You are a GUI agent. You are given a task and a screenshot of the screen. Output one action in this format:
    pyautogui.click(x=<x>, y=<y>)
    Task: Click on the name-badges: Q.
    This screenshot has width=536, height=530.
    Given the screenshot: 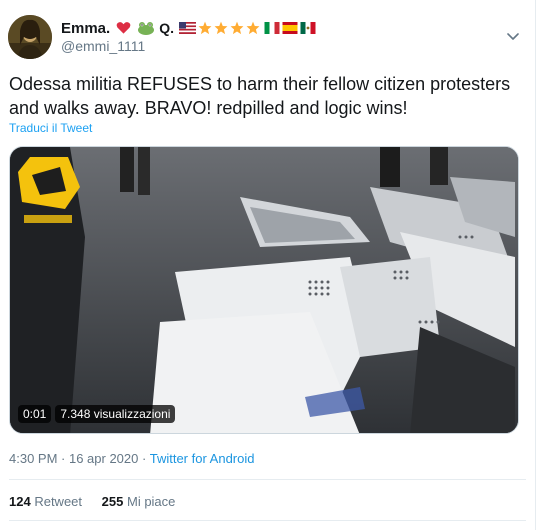 What is the action you would take?
    pyautogui.click(x=216, y=28)
    